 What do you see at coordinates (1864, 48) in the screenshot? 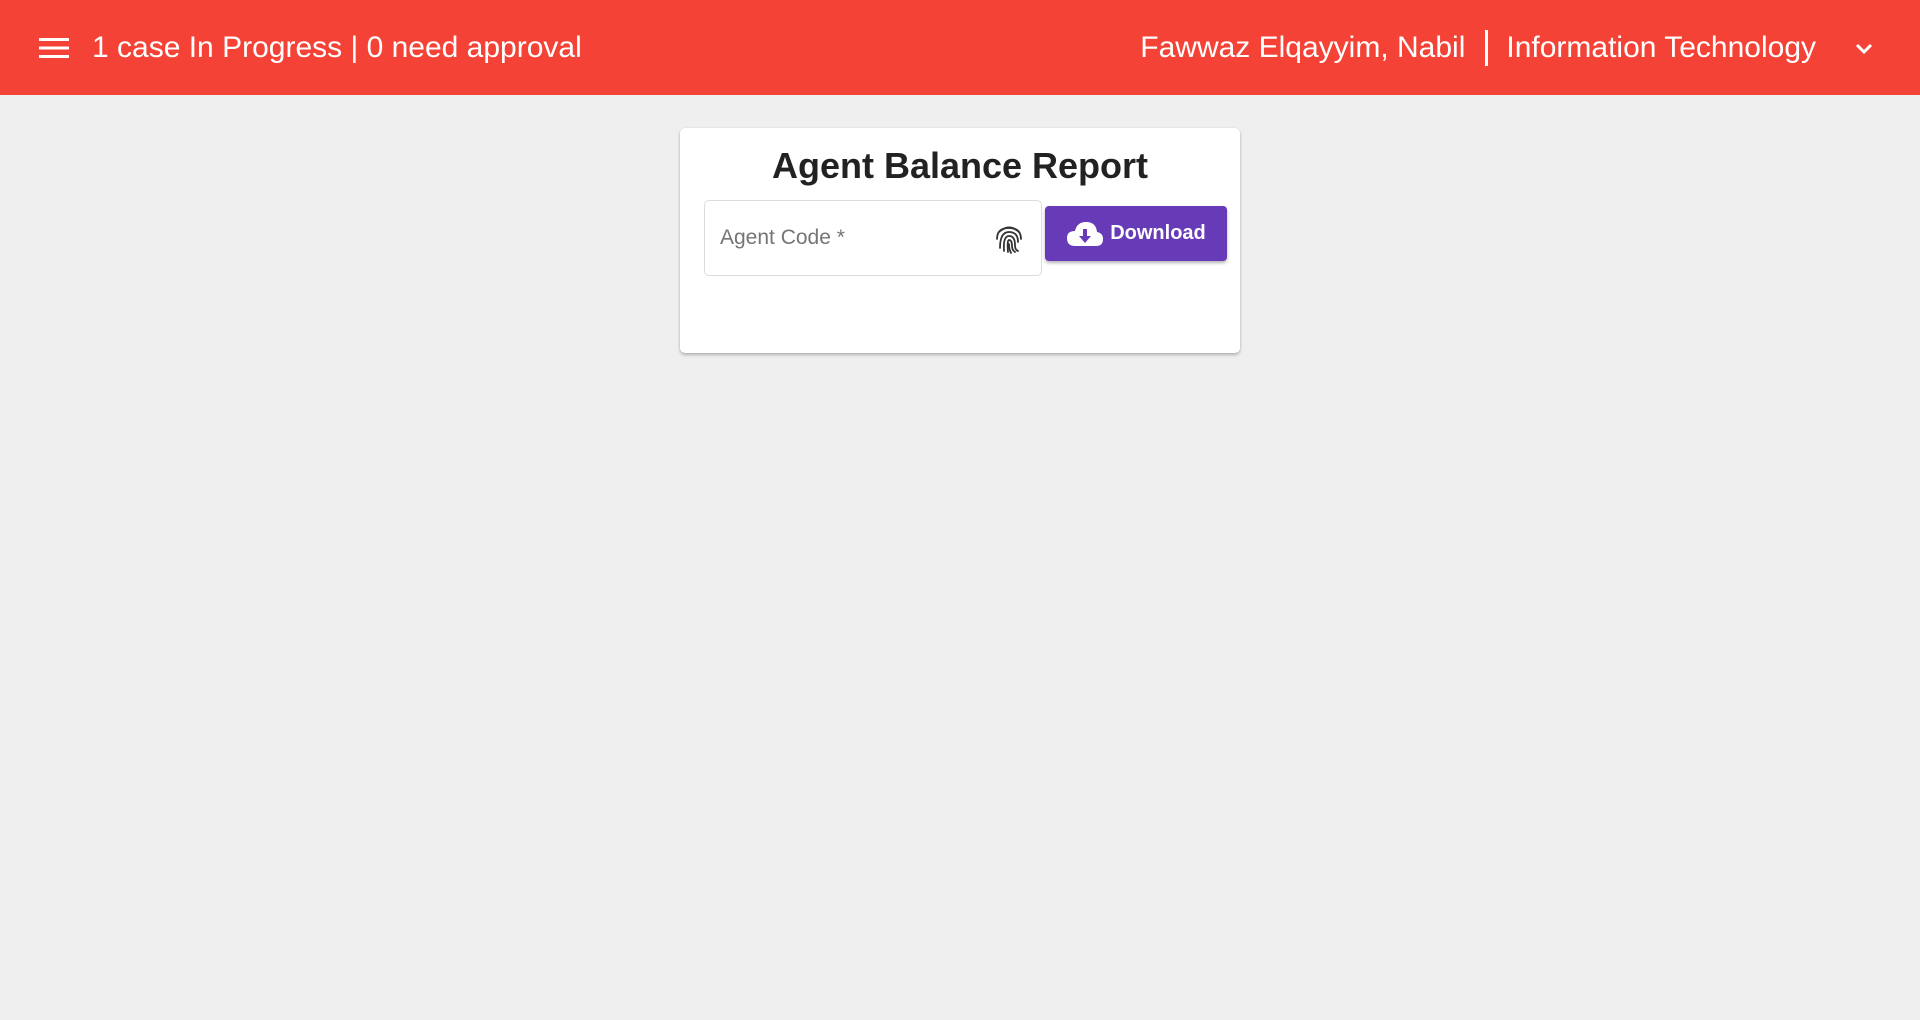
I see `chevron-down-icon` at bounding box center [1864, 48].